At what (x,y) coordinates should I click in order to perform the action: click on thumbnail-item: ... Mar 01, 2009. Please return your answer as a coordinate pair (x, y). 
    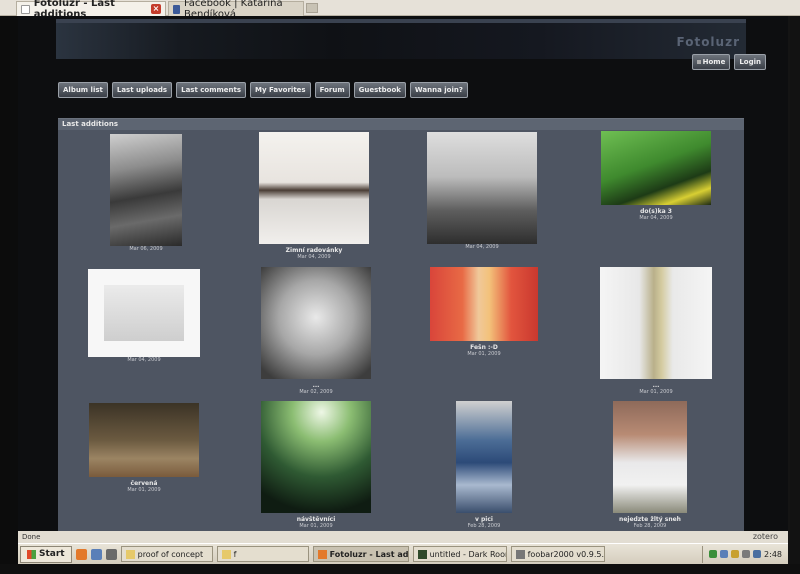
    Looking at the image, I should click on (656, 331).